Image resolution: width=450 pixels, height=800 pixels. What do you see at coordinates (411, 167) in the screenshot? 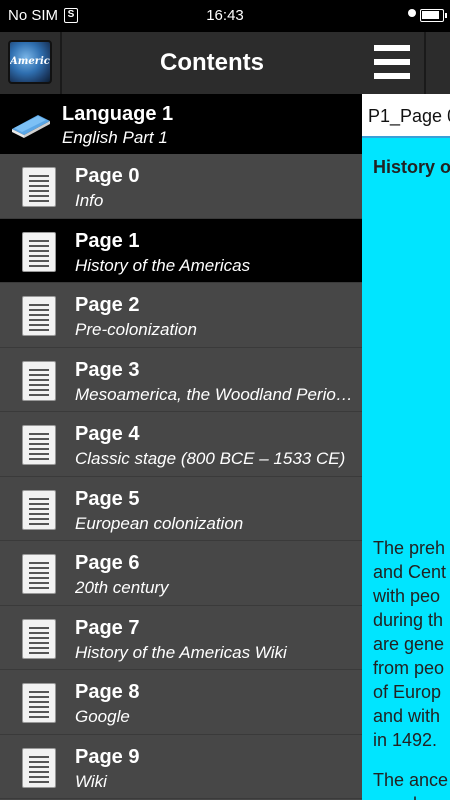
I see `content-heading: History o` at bounding box center [411, 167].